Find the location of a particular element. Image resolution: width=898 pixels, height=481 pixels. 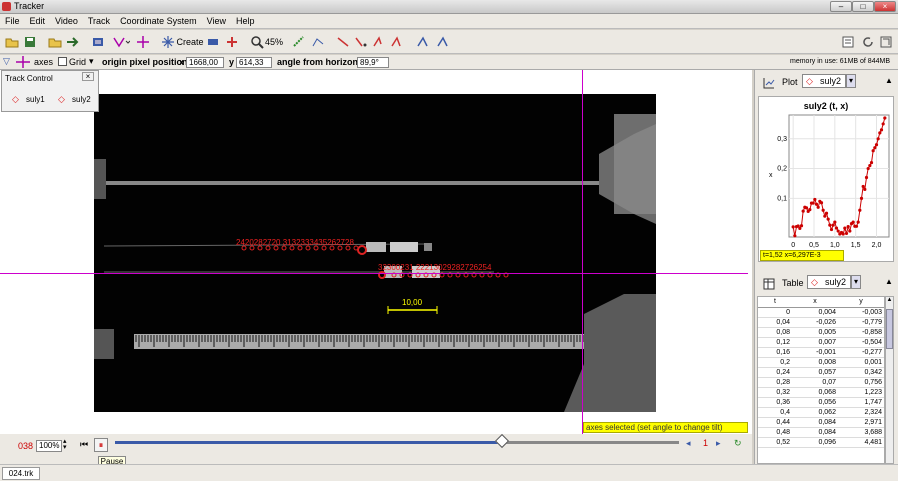

create-track-icon is located at coordinates (168, 42).